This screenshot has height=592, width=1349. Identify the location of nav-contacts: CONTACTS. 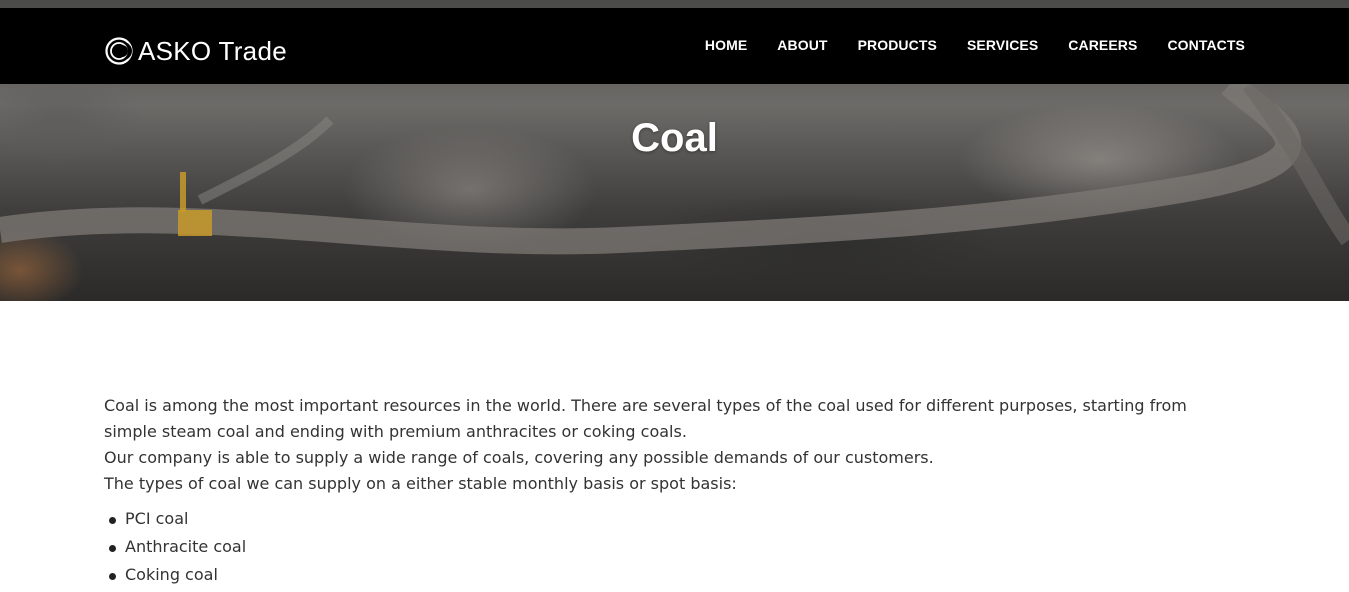
(1206, 45).